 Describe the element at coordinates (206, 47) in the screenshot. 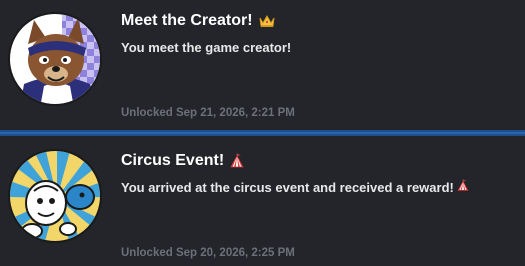

I see `achievement-description: You meet the game creator!` at that location.